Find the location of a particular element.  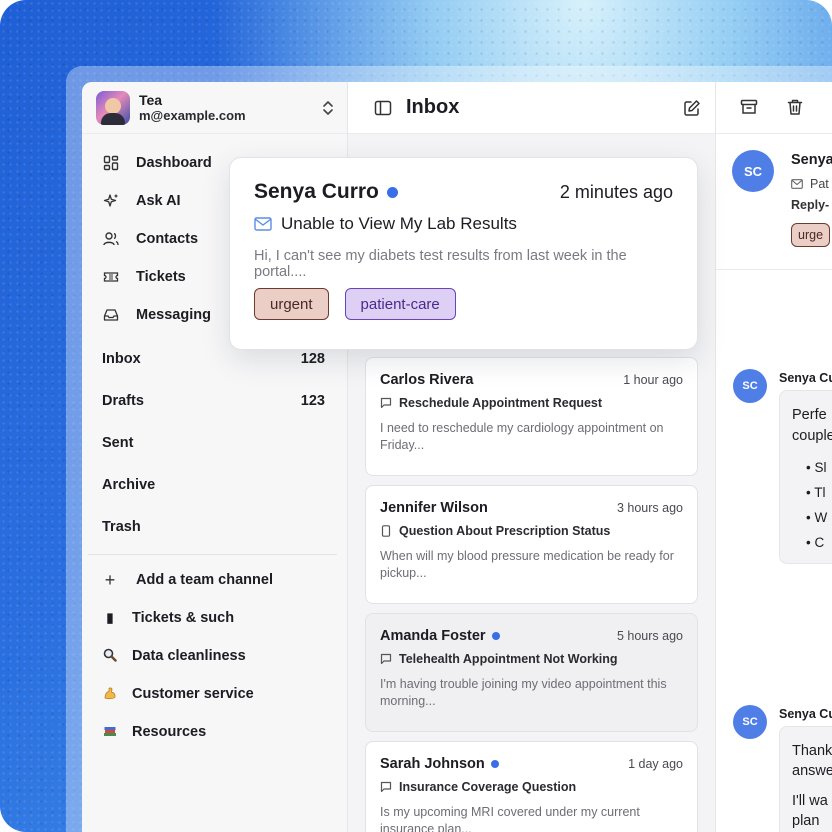

channel-label: Data cleanliness is located at coordinates (189, 656).